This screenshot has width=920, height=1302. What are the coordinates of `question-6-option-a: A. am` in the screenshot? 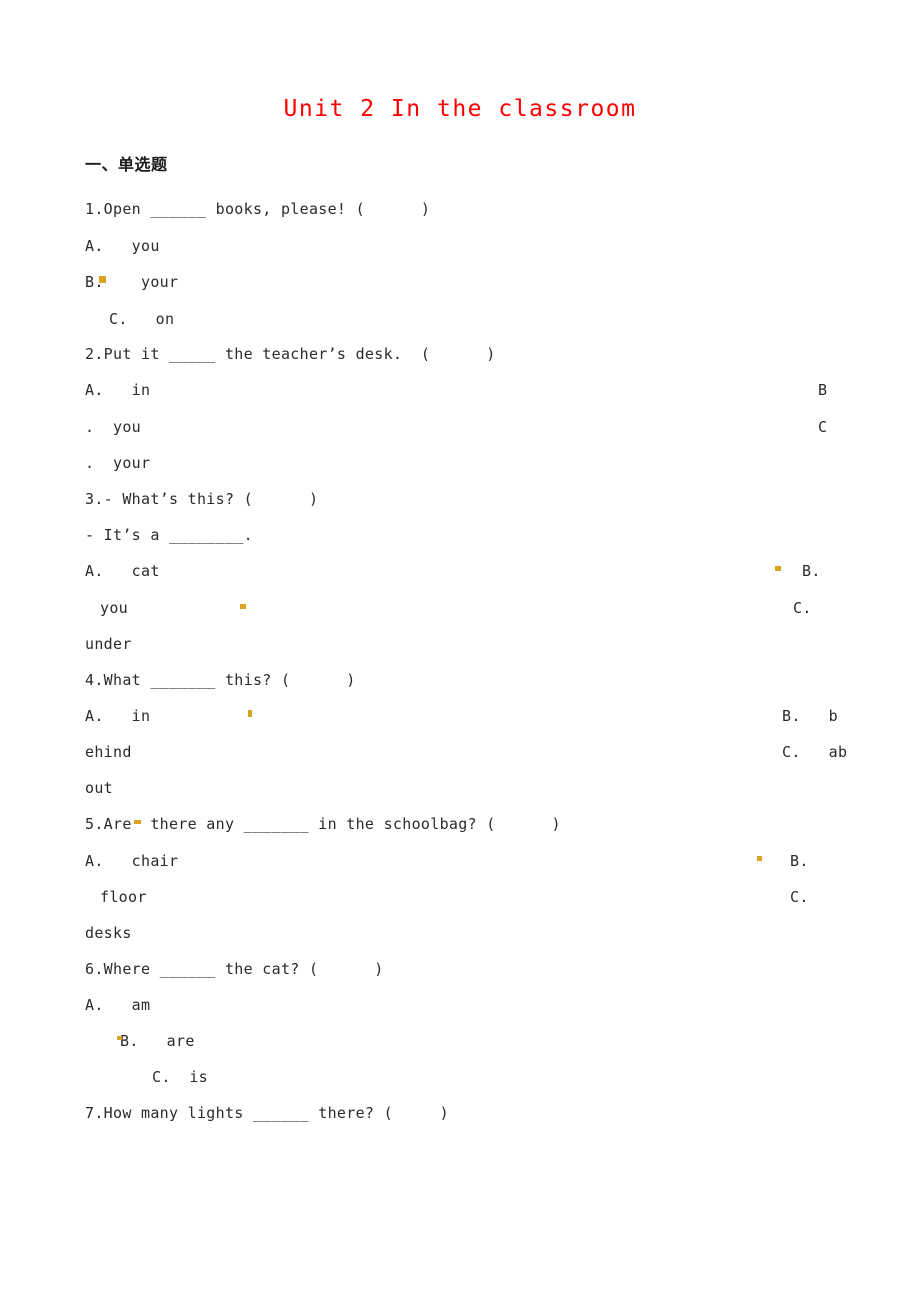 It's located at (118, 1005).